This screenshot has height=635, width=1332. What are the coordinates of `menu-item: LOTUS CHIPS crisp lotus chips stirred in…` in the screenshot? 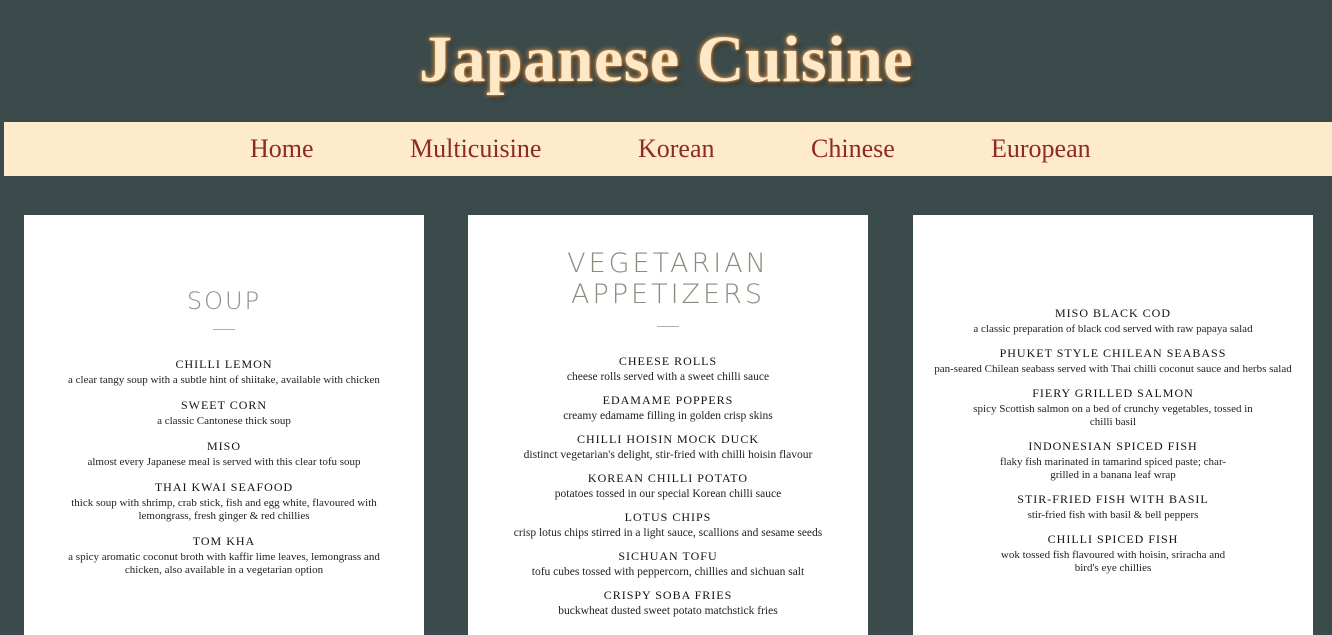 It's located at (668, 525).